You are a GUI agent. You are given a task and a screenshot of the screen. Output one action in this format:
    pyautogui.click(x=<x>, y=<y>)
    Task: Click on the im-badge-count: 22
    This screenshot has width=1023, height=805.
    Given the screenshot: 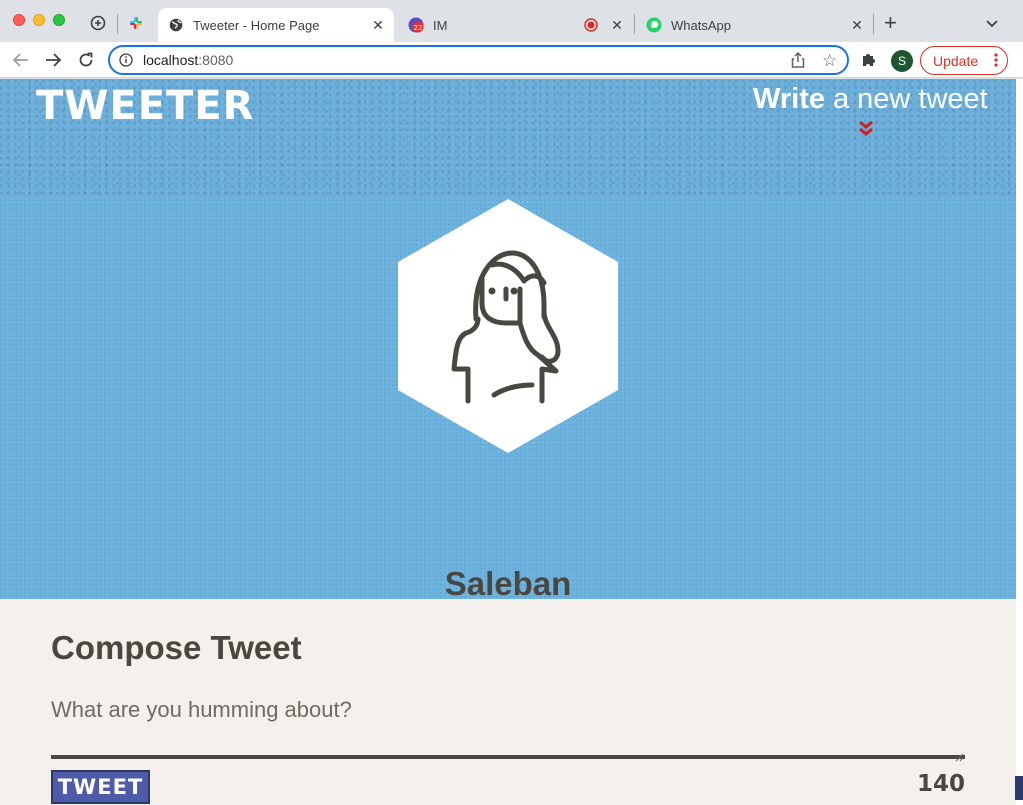 What is the action you would take?
    pyautogui.click(x=418, y=28)
    